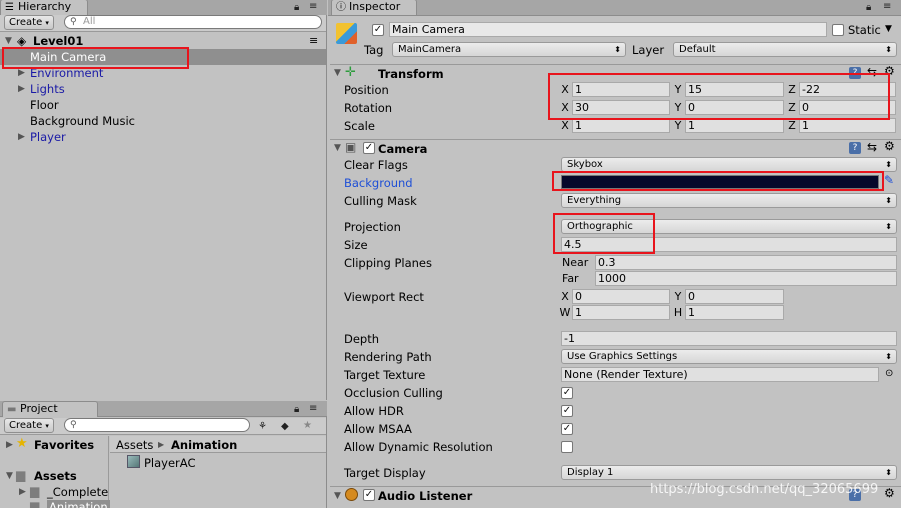 The width and height of the screenshot is (901, 508). What do you see at coordinates (888, 29) in the screenshot?
I see `static-dropdown-icon: ▼` at bounding box center [888, 29].